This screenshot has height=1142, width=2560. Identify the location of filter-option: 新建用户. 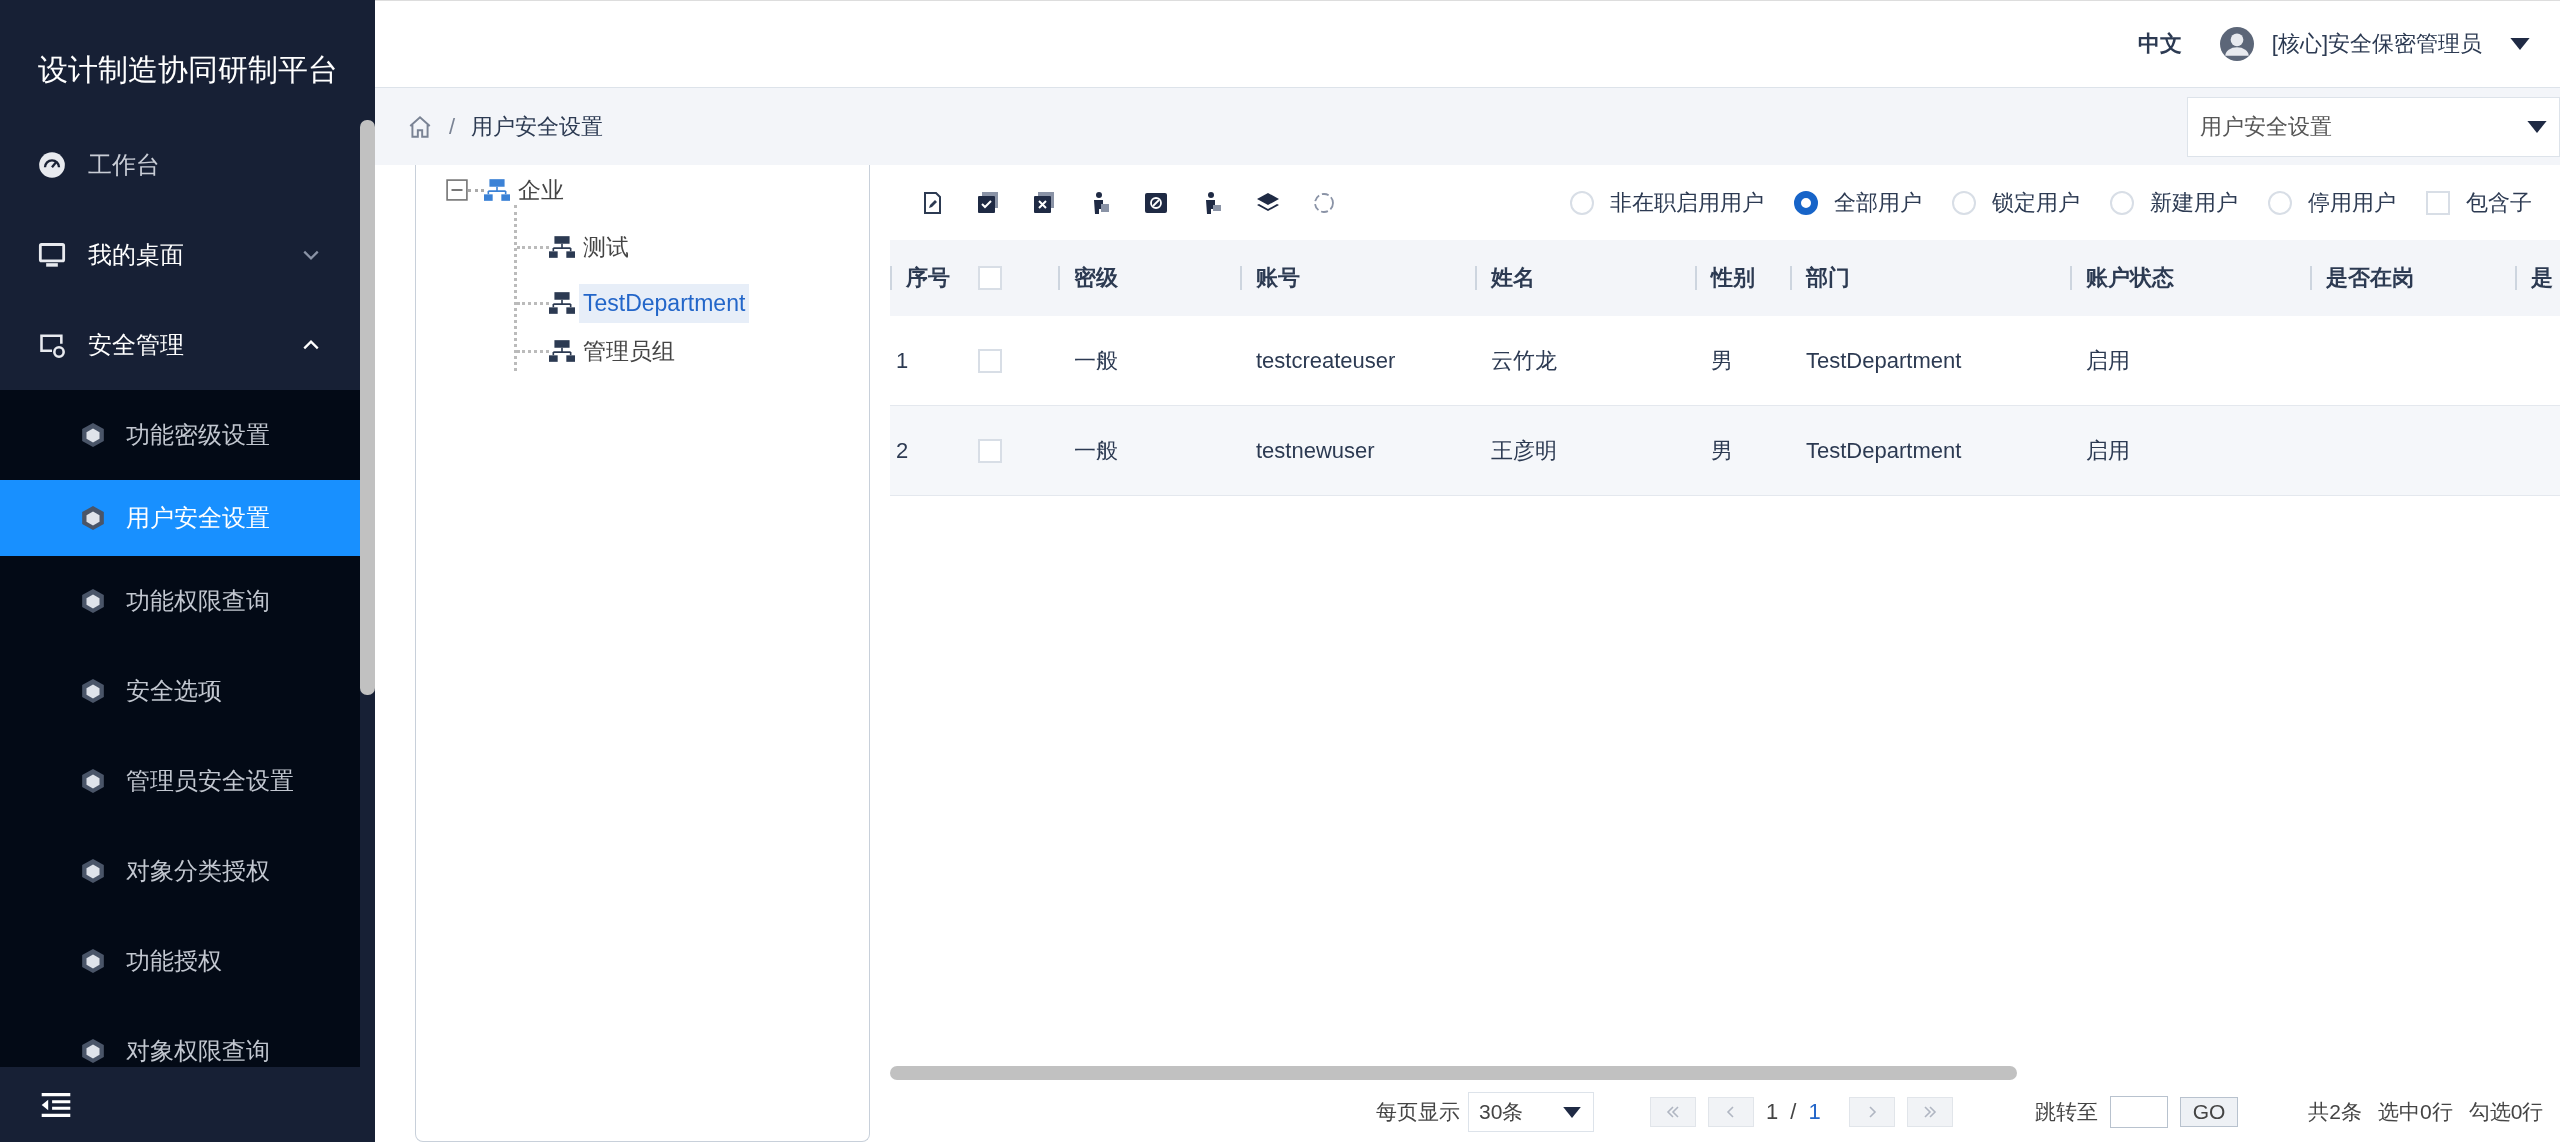
(2174, 202).